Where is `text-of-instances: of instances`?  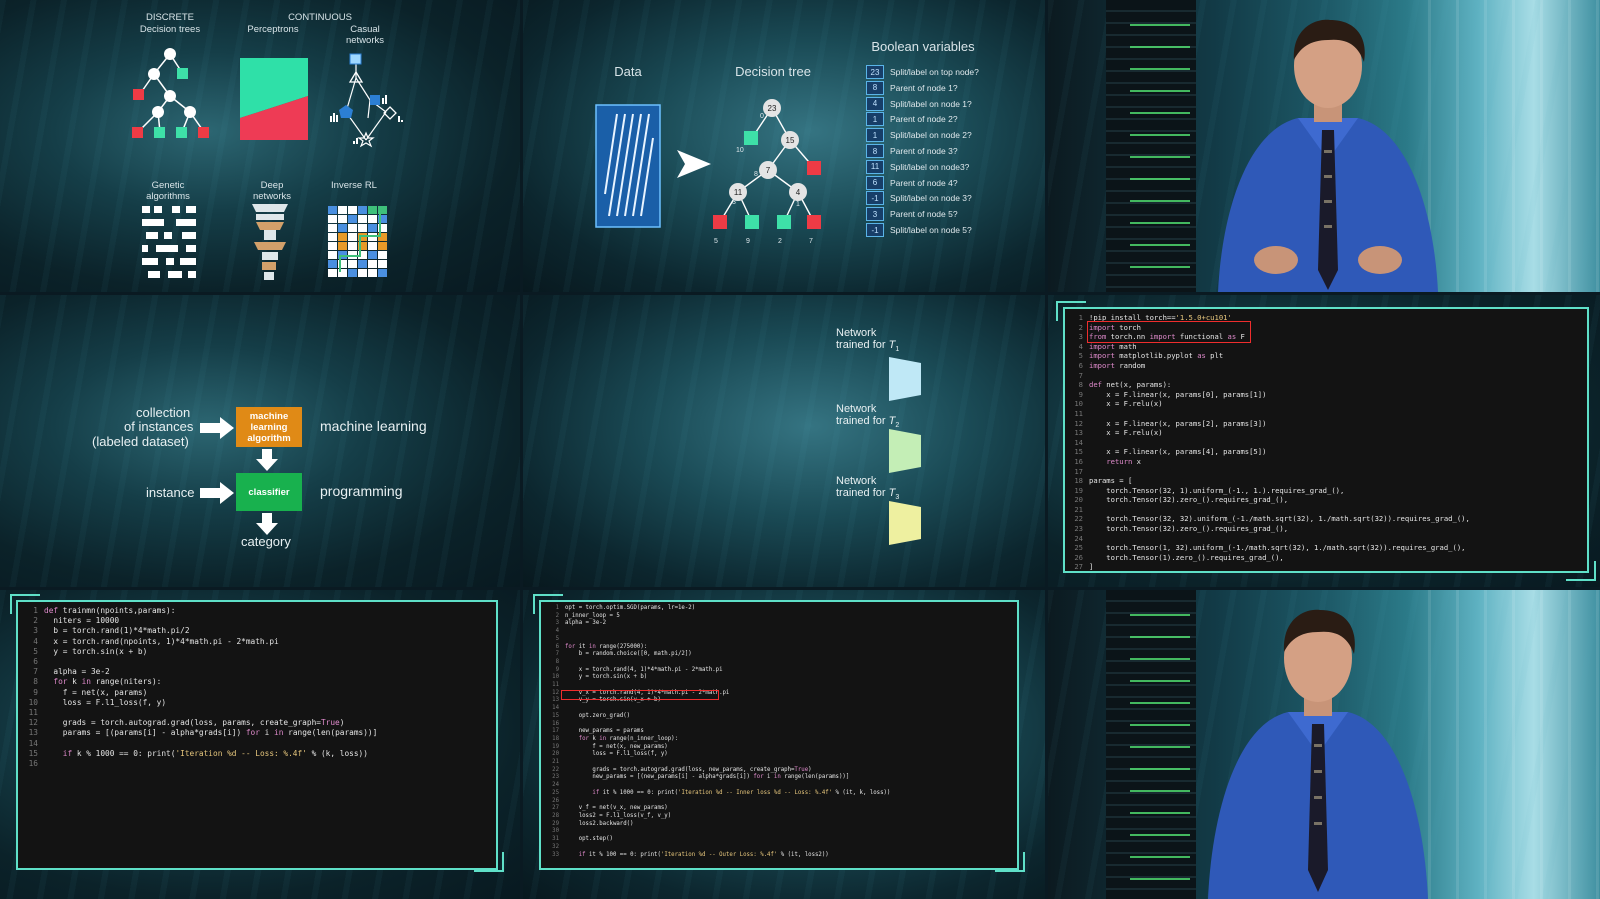
text-of-instances: of instances is located at coordinates (159, 426).